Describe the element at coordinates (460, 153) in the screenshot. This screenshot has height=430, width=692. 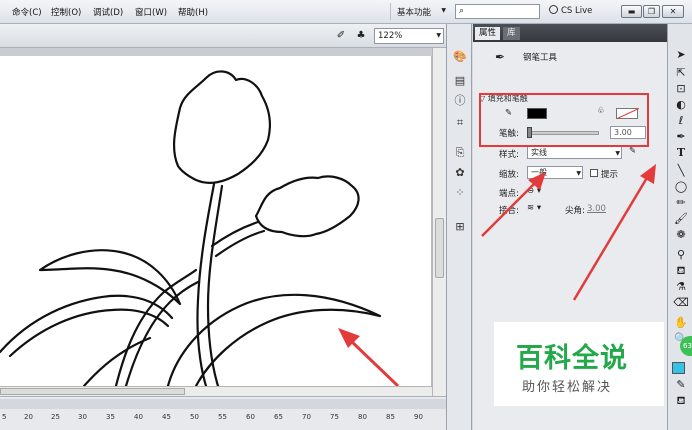
I see `history-icon: ⎘` at that location.